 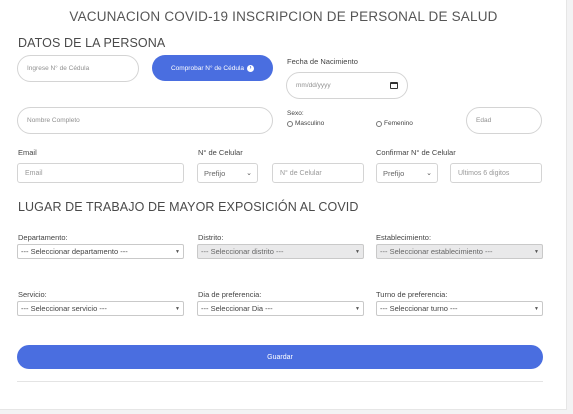 I want to click on service-select: --- Seleccionar servicio --- ▼, so click(x=100, y=308).